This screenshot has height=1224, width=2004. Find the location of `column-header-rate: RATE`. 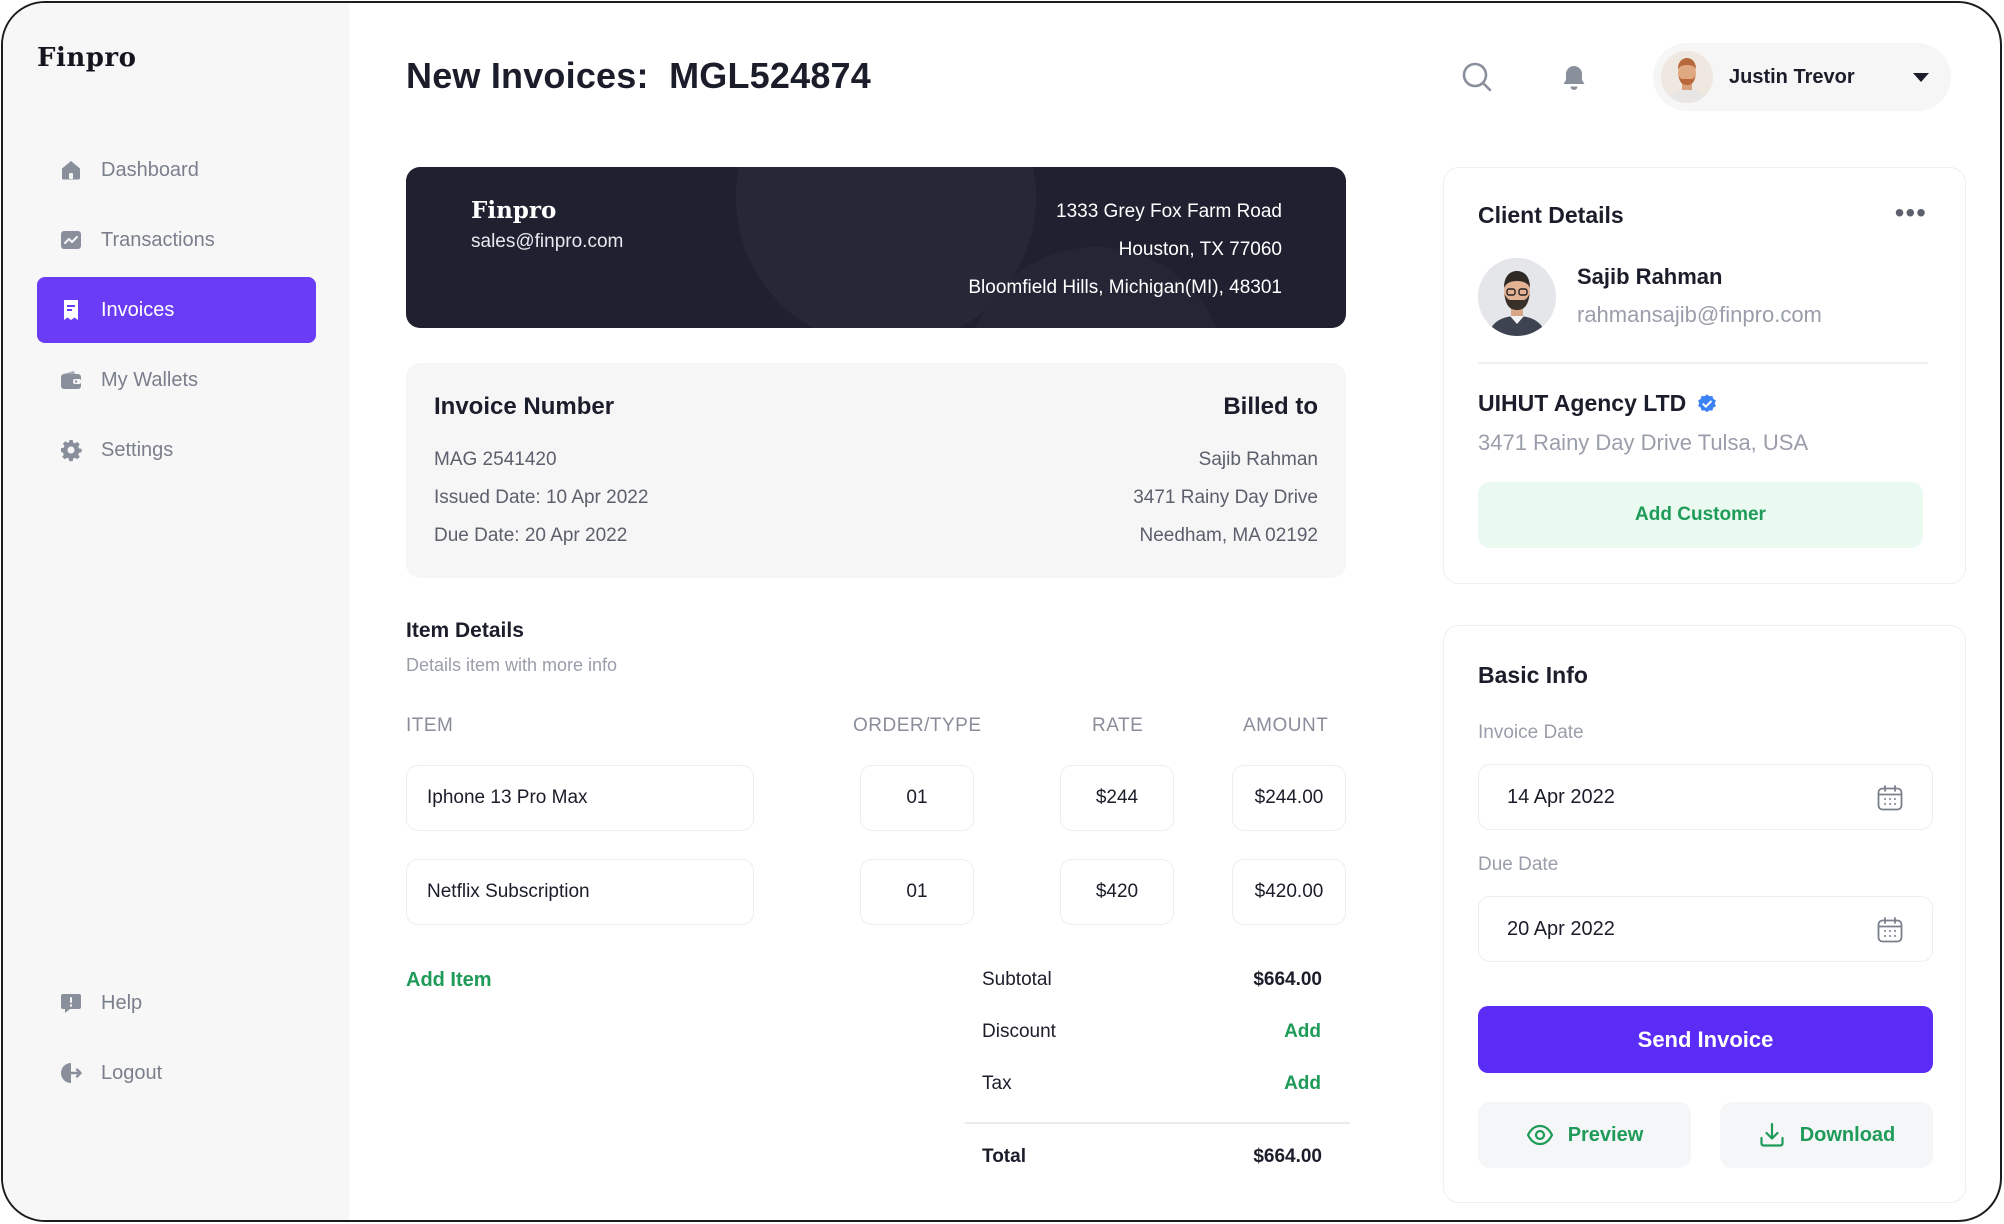

column-header-rate: RATE is located at coordinates (1118, 725).